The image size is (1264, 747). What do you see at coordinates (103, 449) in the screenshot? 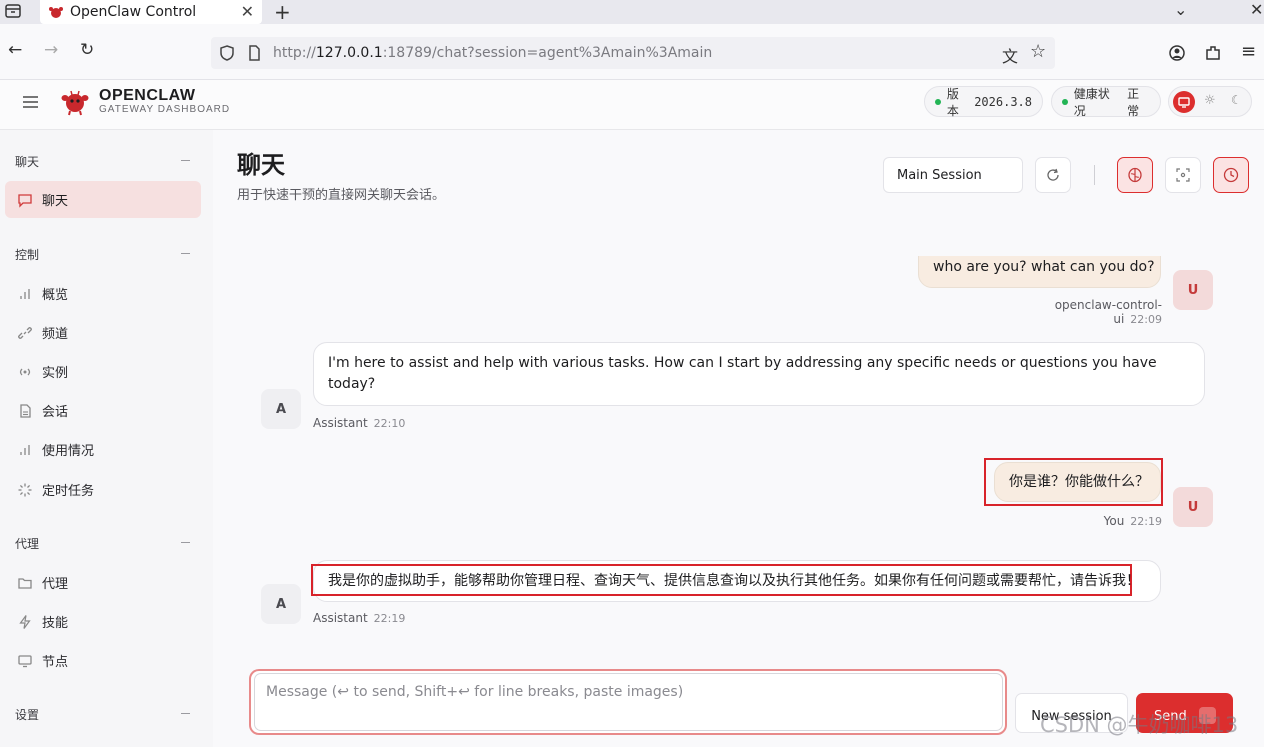
I see `sidebar-item-usage: 使用情况` at bounding box center [103, 449].